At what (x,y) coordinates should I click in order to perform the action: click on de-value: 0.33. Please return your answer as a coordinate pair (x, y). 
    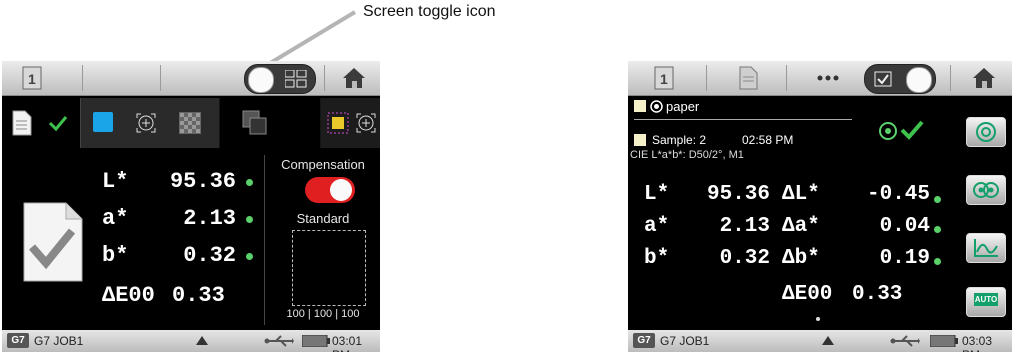
    Looking at the image, I should click on (877, 294).